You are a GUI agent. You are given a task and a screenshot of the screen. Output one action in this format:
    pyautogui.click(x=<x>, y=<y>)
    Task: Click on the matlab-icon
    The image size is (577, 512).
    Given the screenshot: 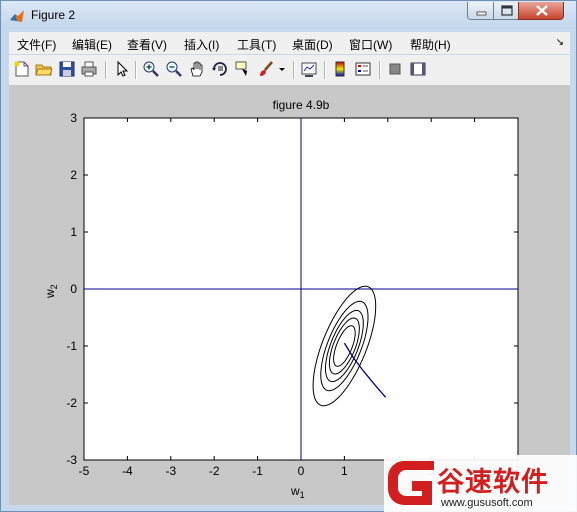 What is the action you would take?
    pyautogui.click(x=17, y=16)
    